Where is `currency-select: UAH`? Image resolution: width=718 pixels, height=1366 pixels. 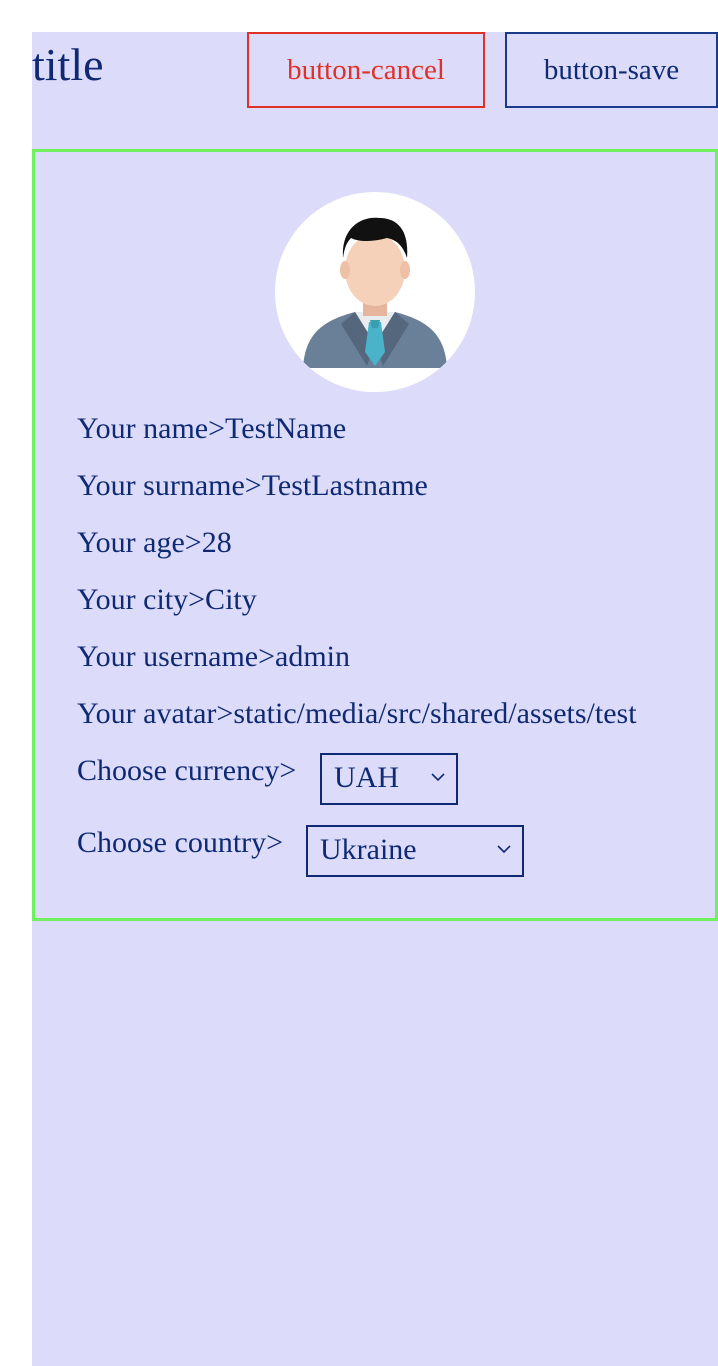 currency-select: UAH is located at coordinates (389, 779).